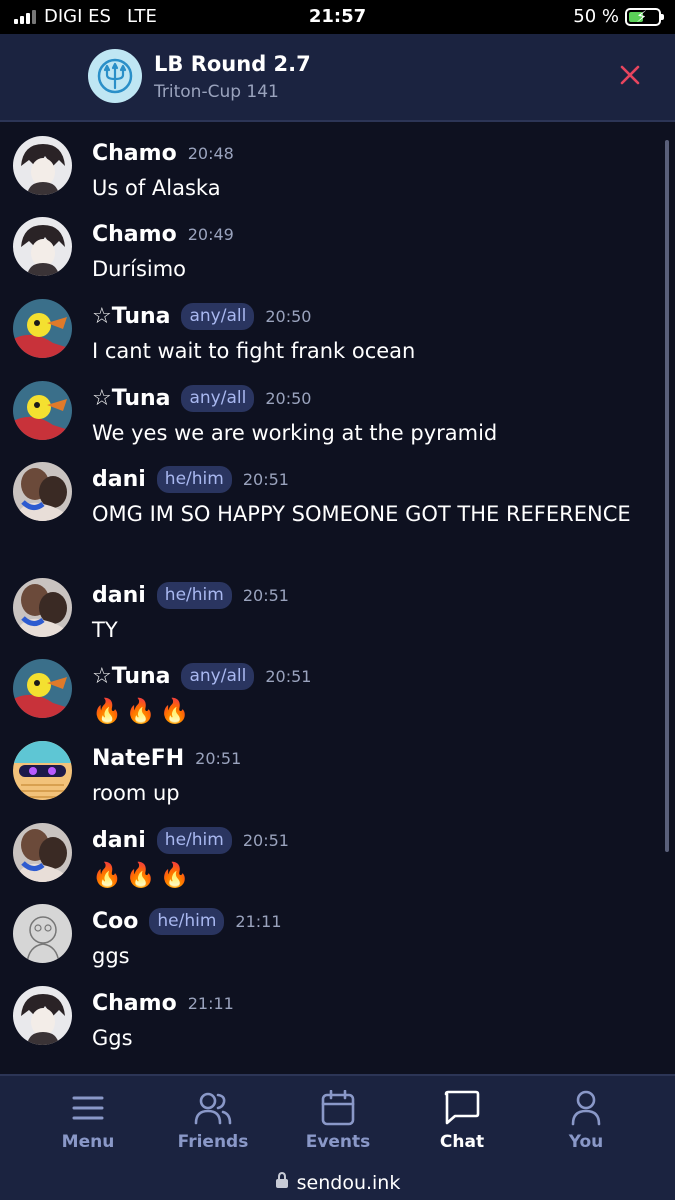  I want to click on status-right: 50 % ⚡, so click(618, 16).